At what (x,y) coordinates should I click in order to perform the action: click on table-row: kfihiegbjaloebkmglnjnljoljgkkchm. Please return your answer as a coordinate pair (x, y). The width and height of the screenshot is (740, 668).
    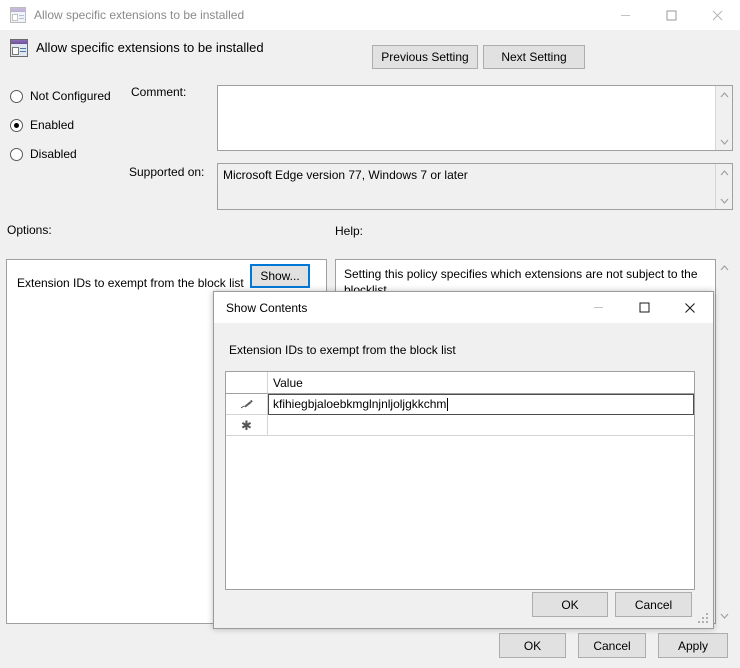
    Looking at the image, I should click on (460, 404).